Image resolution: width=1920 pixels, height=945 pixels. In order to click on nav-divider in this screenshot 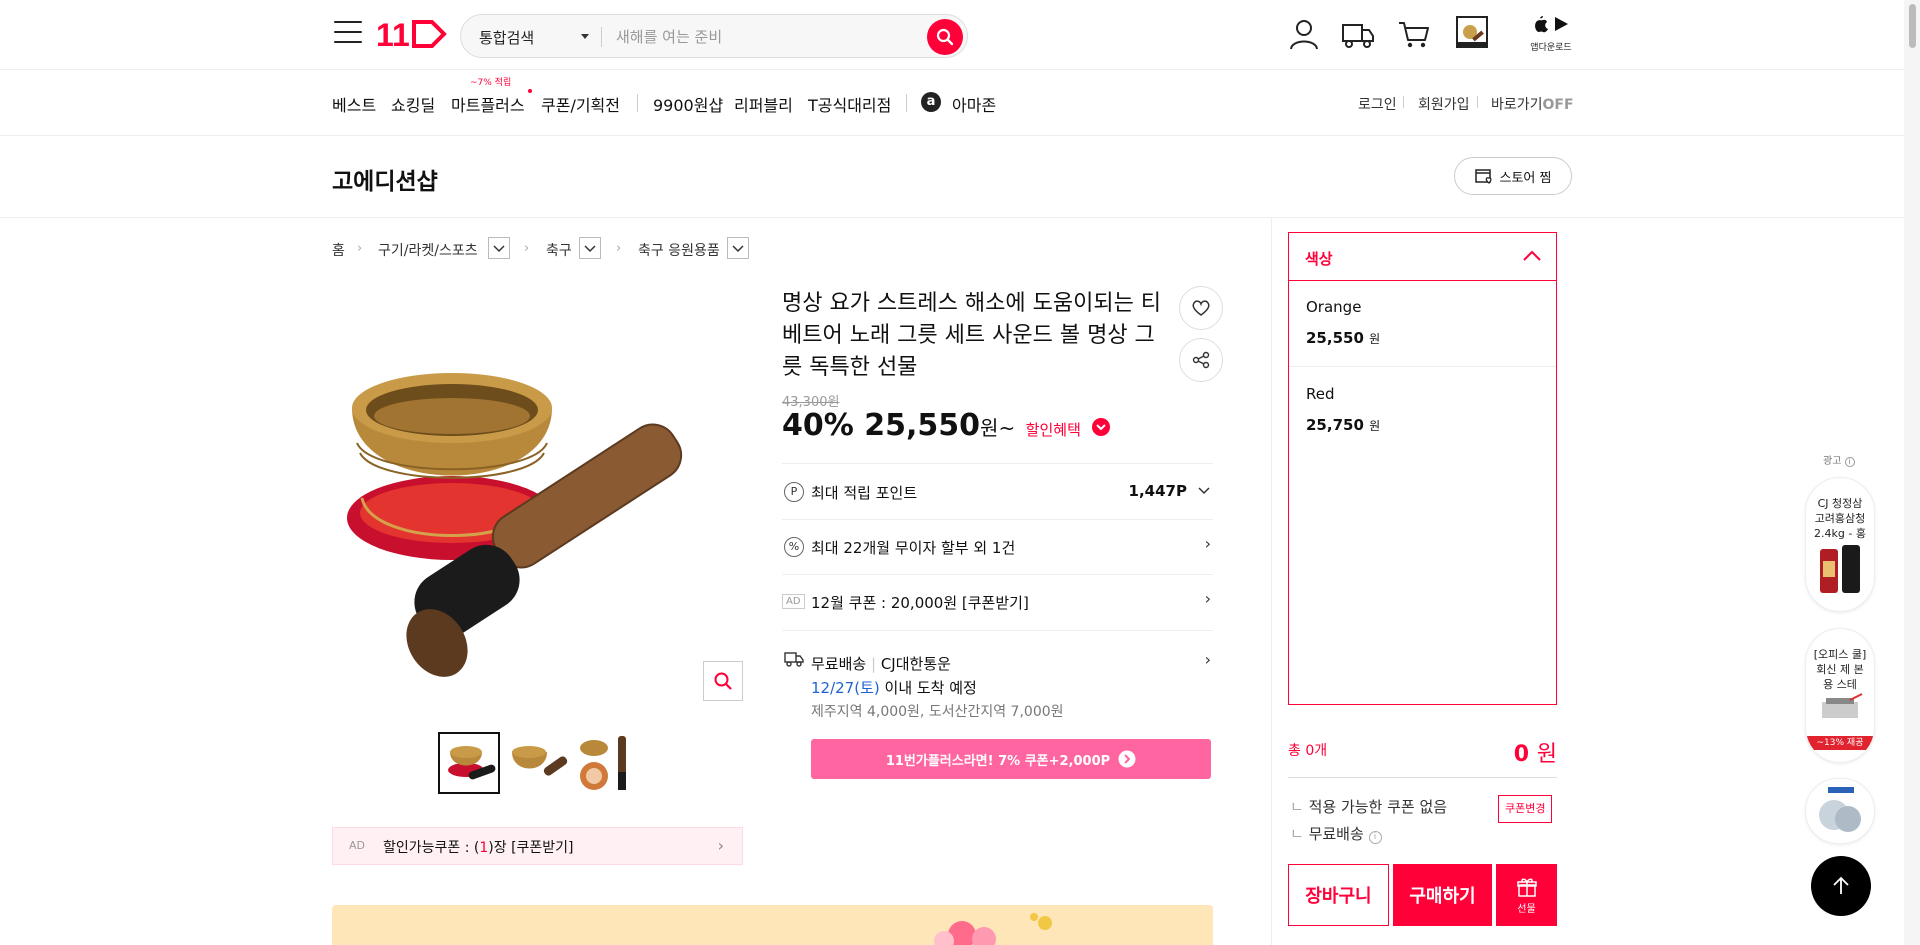, I will do `click(906, 103)`.